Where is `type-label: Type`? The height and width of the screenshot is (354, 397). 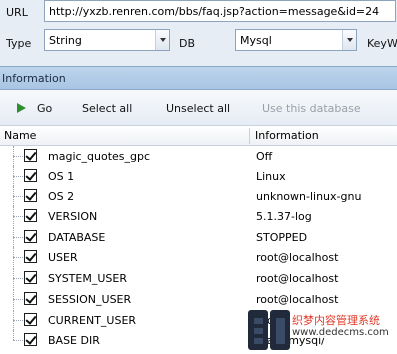 type-label: Type is located at coordinates (19, 43).